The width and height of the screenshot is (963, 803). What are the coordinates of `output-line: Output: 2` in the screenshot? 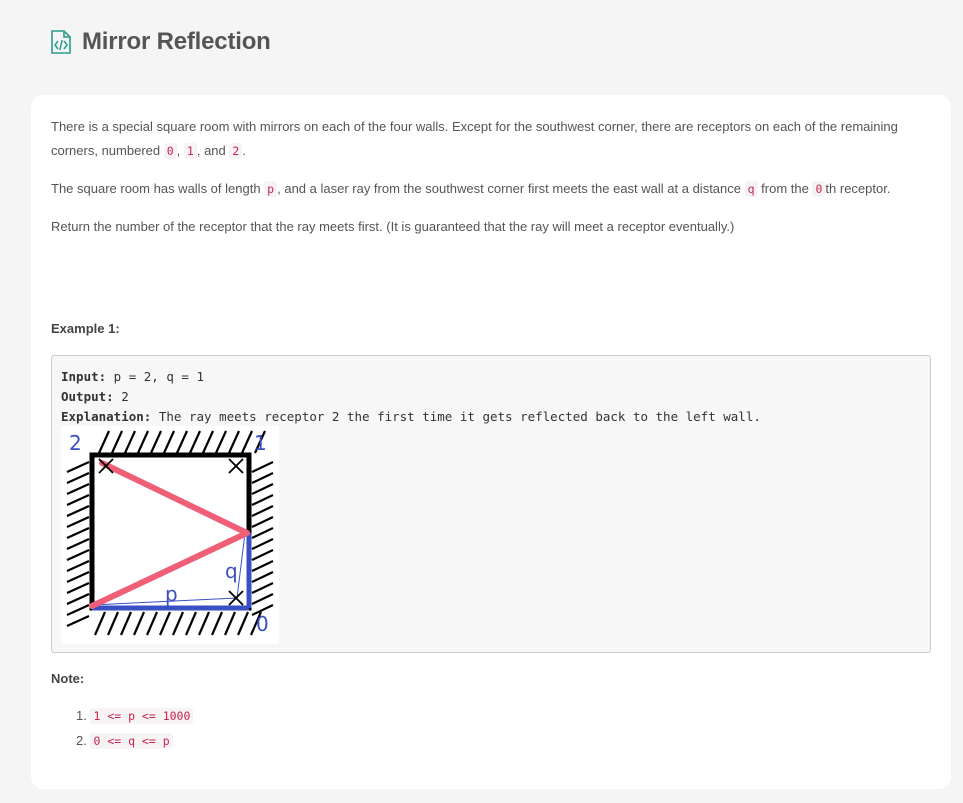 It's located at (411, 397).